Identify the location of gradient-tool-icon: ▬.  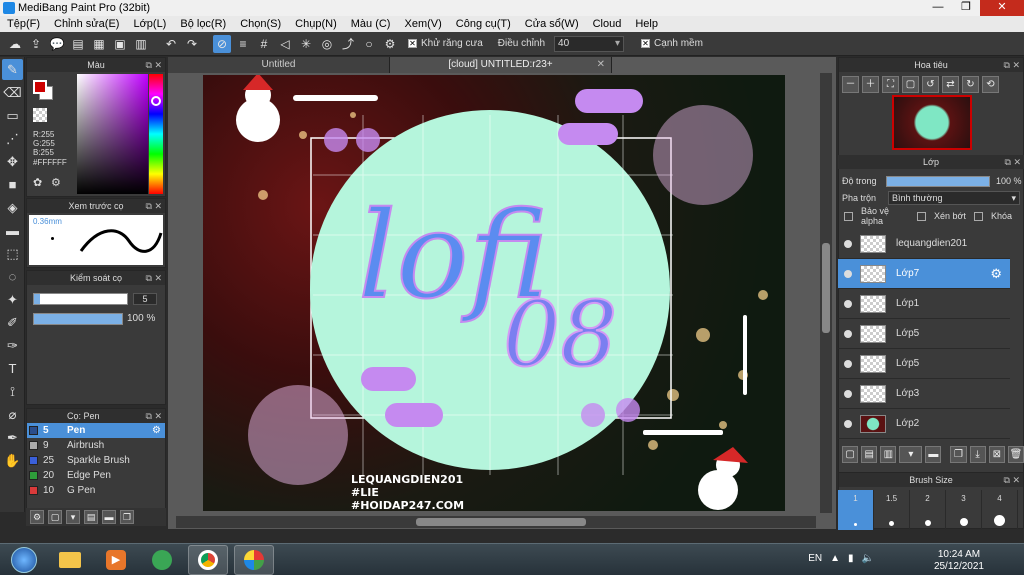
(12, 230).